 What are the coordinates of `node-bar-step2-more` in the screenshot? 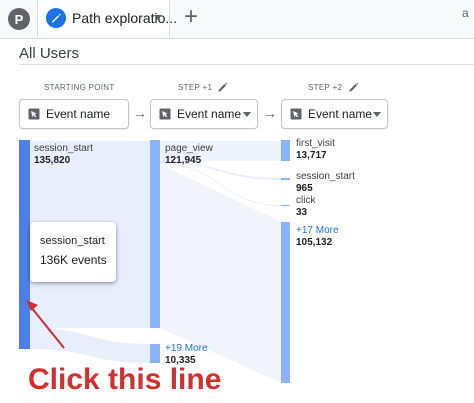 It's located at (285, 302).